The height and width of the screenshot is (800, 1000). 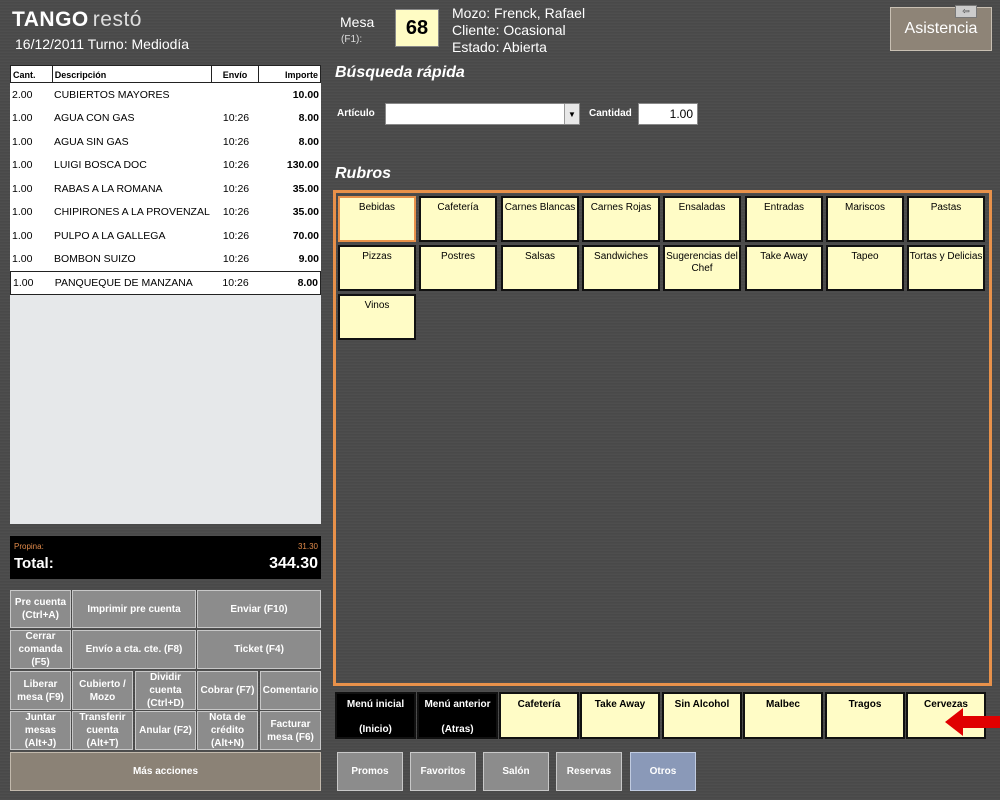 I want to click on rubro-ensaladas: Ensaladas, so click(x=702, y=219).